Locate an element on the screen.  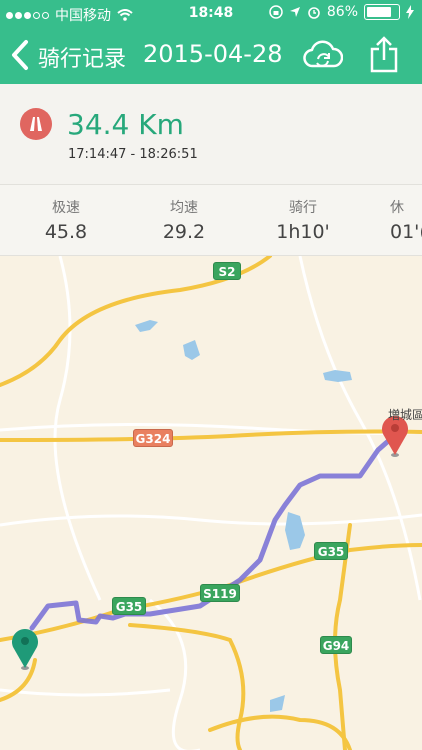
road-shield: S2 is located at coordinates (227, 271).